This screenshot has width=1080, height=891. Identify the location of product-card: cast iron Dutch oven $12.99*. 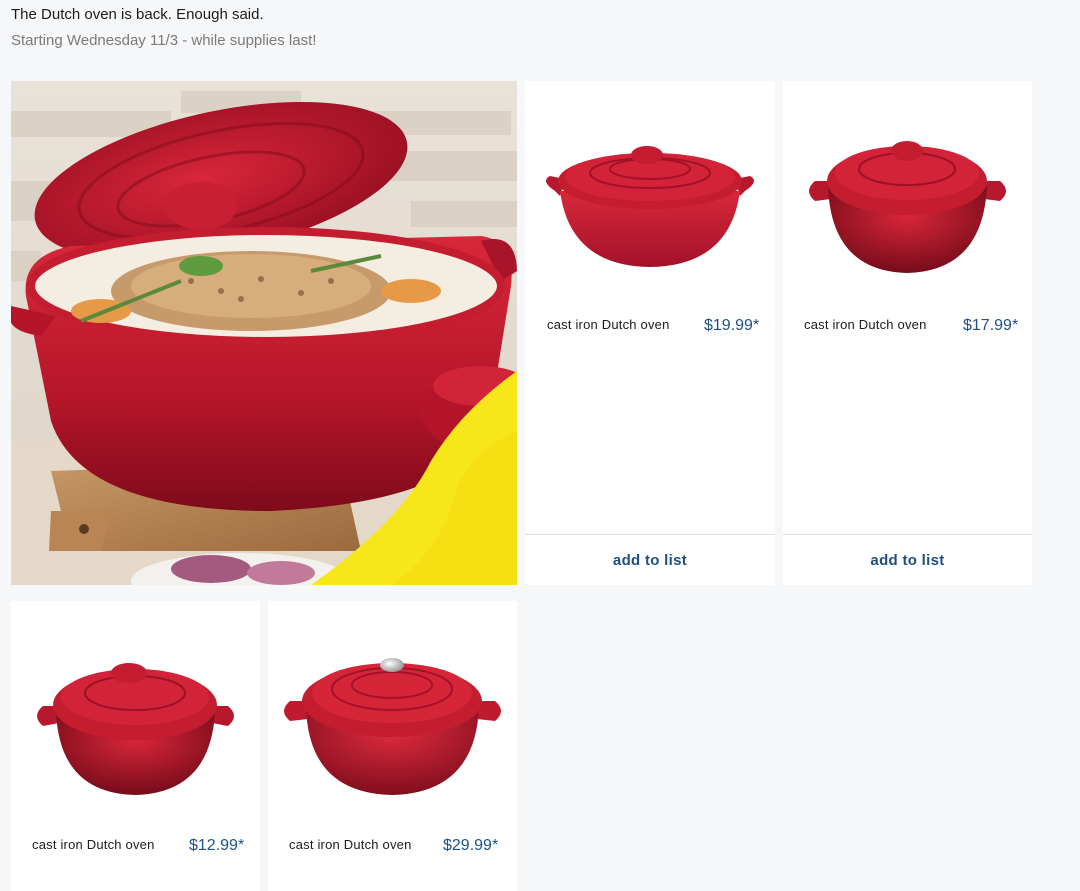
(135, 746).